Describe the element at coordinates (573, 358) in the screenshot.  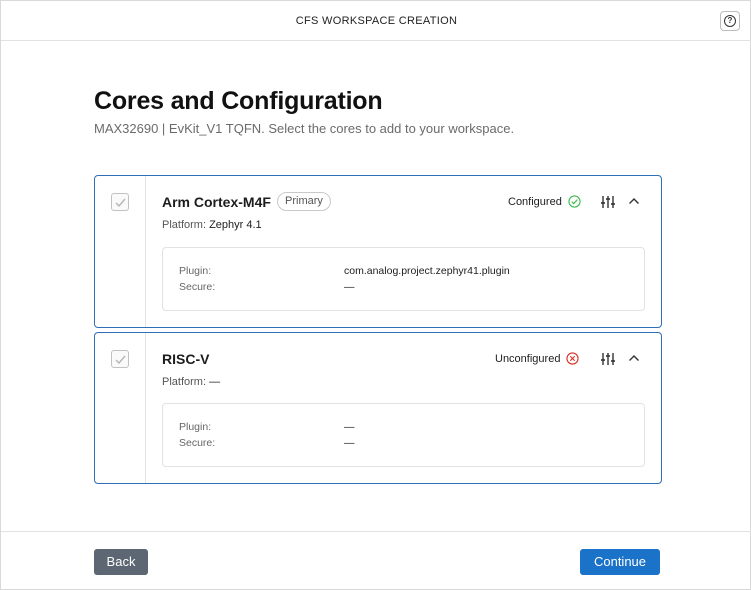
I see `x-circle-icon` at that location.